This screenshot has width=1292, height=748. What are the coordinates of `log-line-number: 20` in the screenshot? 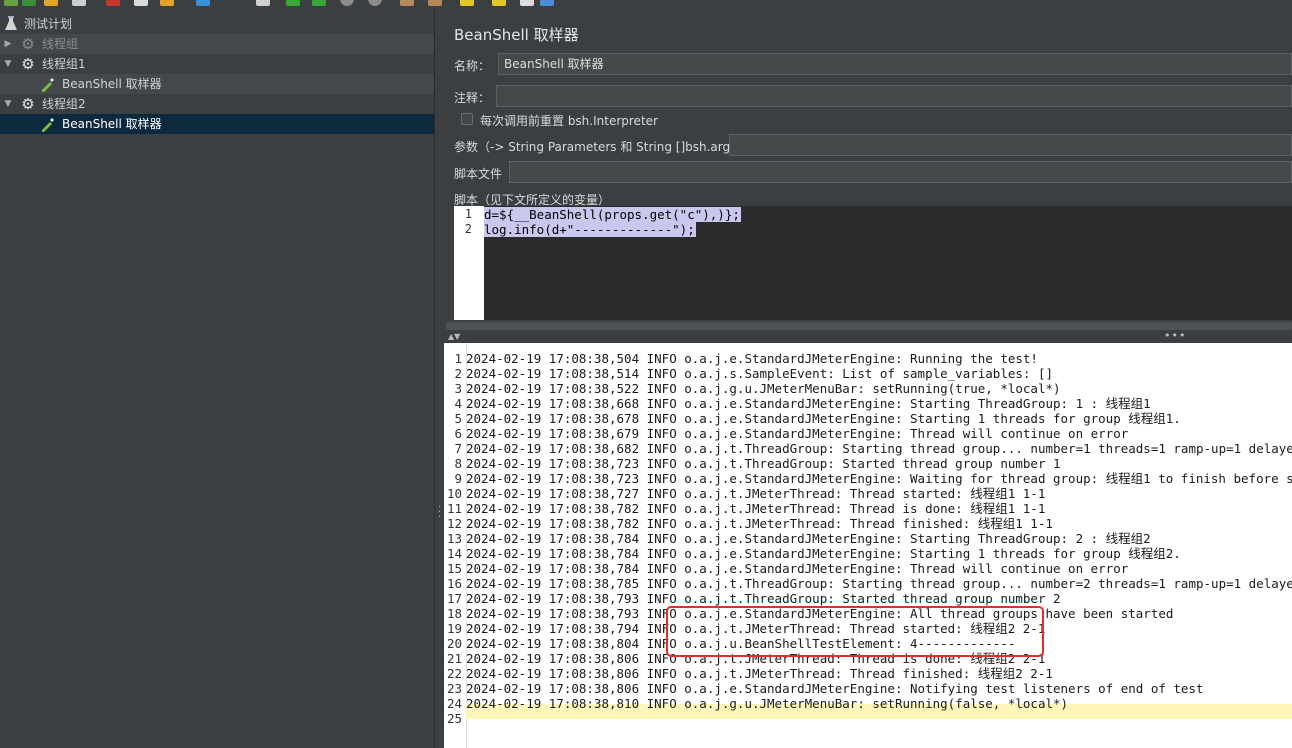 It's located at (454, 643).